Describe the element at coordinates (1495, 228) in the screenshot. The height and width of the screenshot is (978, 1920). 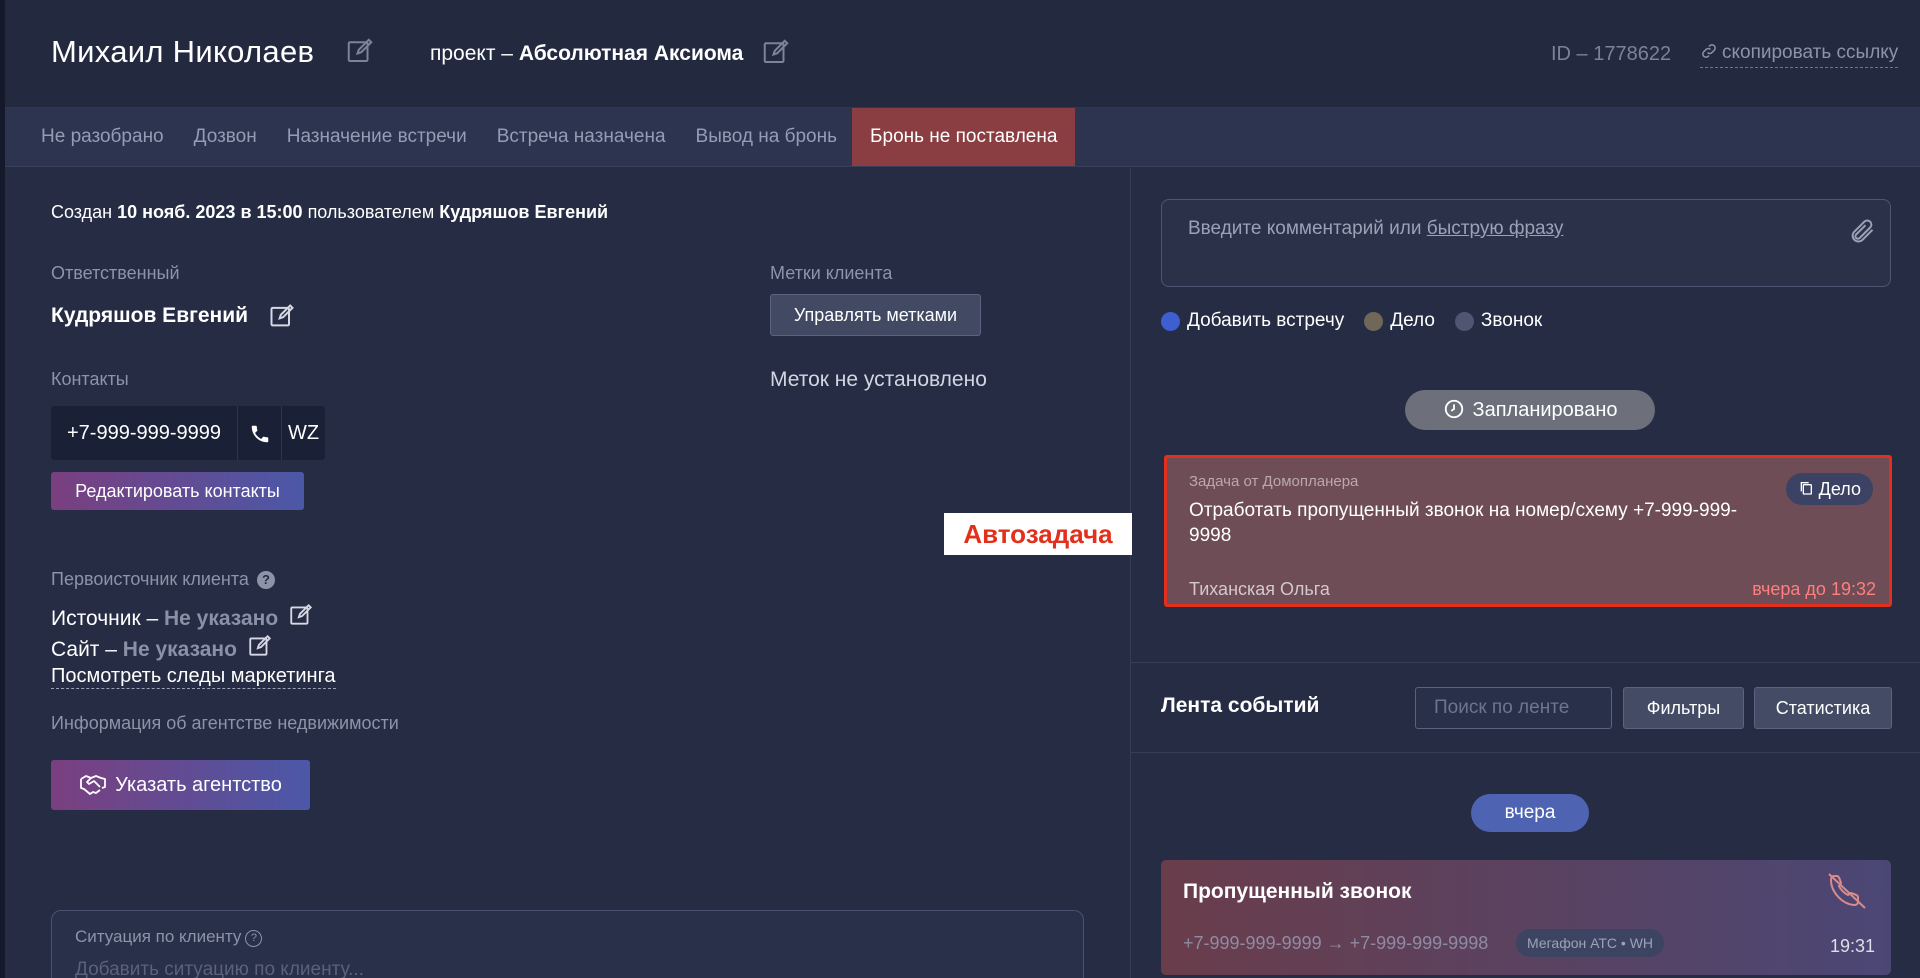
I see `quick-phrase-link: быструю фразу` at that location.